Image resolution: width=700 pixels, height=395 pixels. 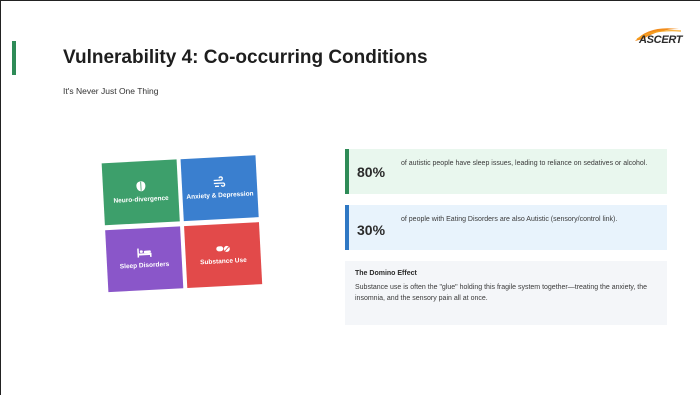 I want to click on slide-title: Vulnerability 4: Co-occurring Conditions, so click(x=245, y=57).